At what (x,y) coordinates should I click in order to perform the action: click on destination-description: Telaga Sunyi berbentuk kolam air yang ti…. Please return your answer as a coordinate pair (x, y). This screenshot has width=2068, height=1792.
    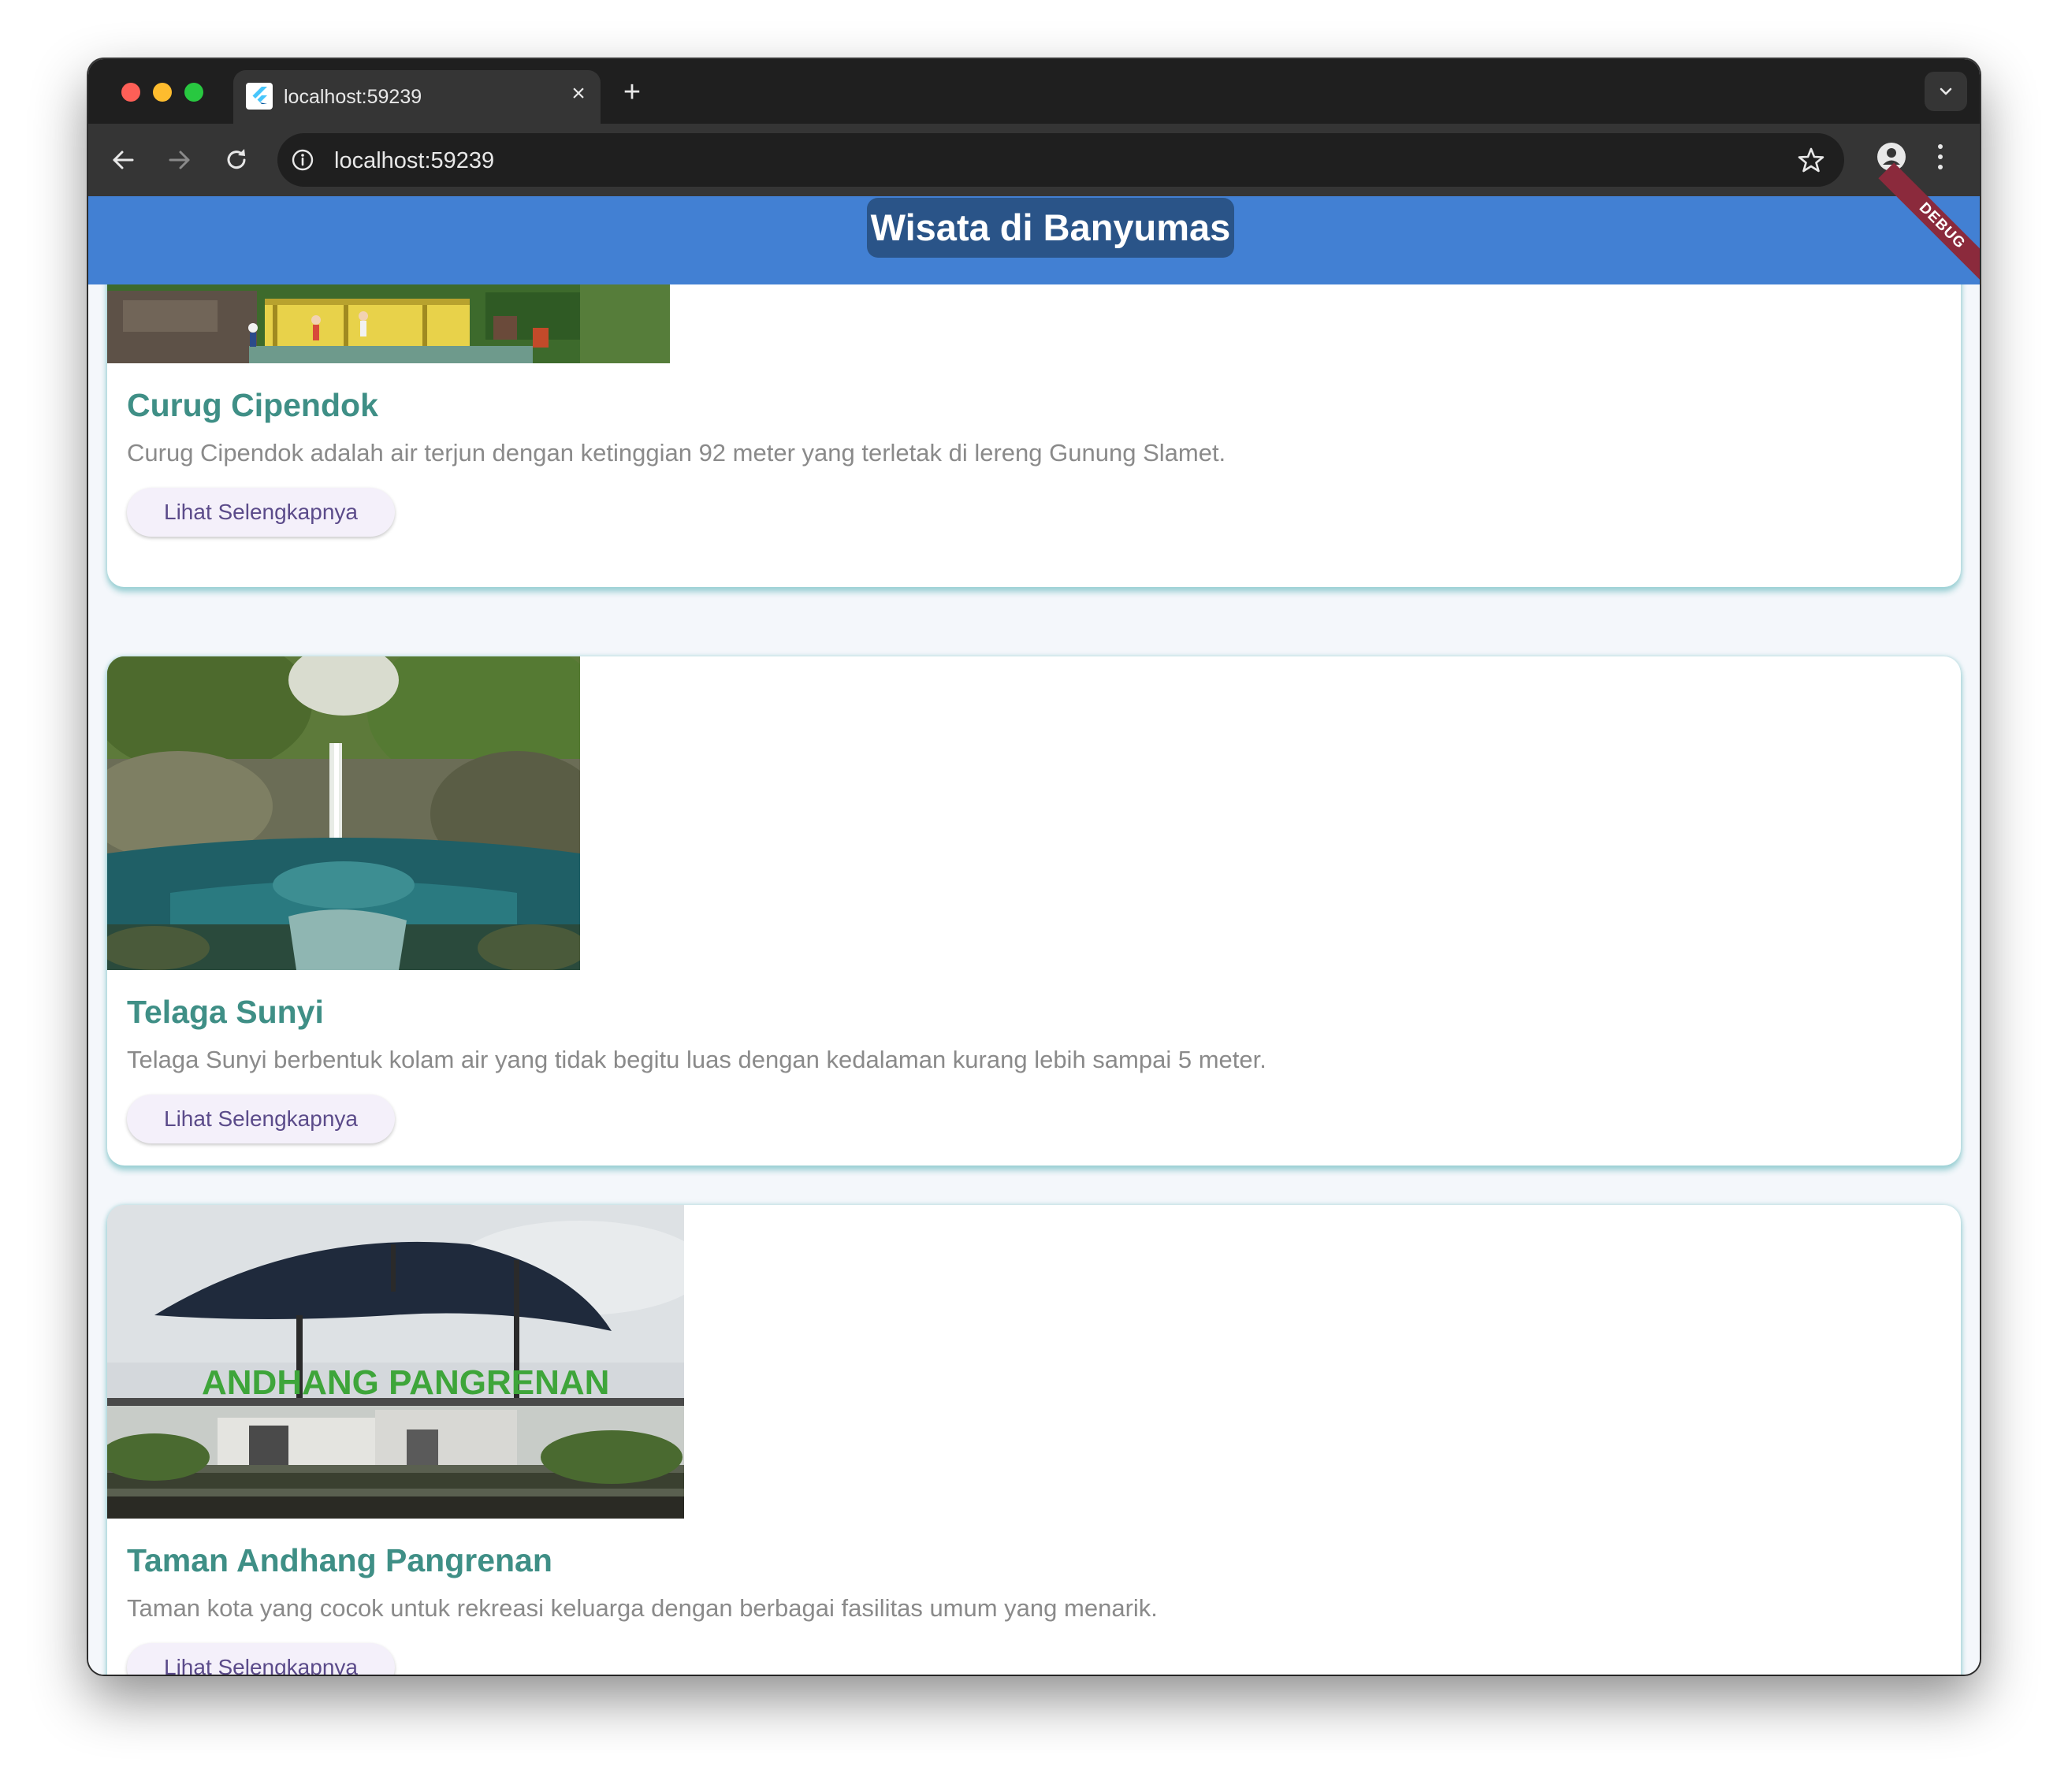
    Looking at the image, I should click on (696, 1059).